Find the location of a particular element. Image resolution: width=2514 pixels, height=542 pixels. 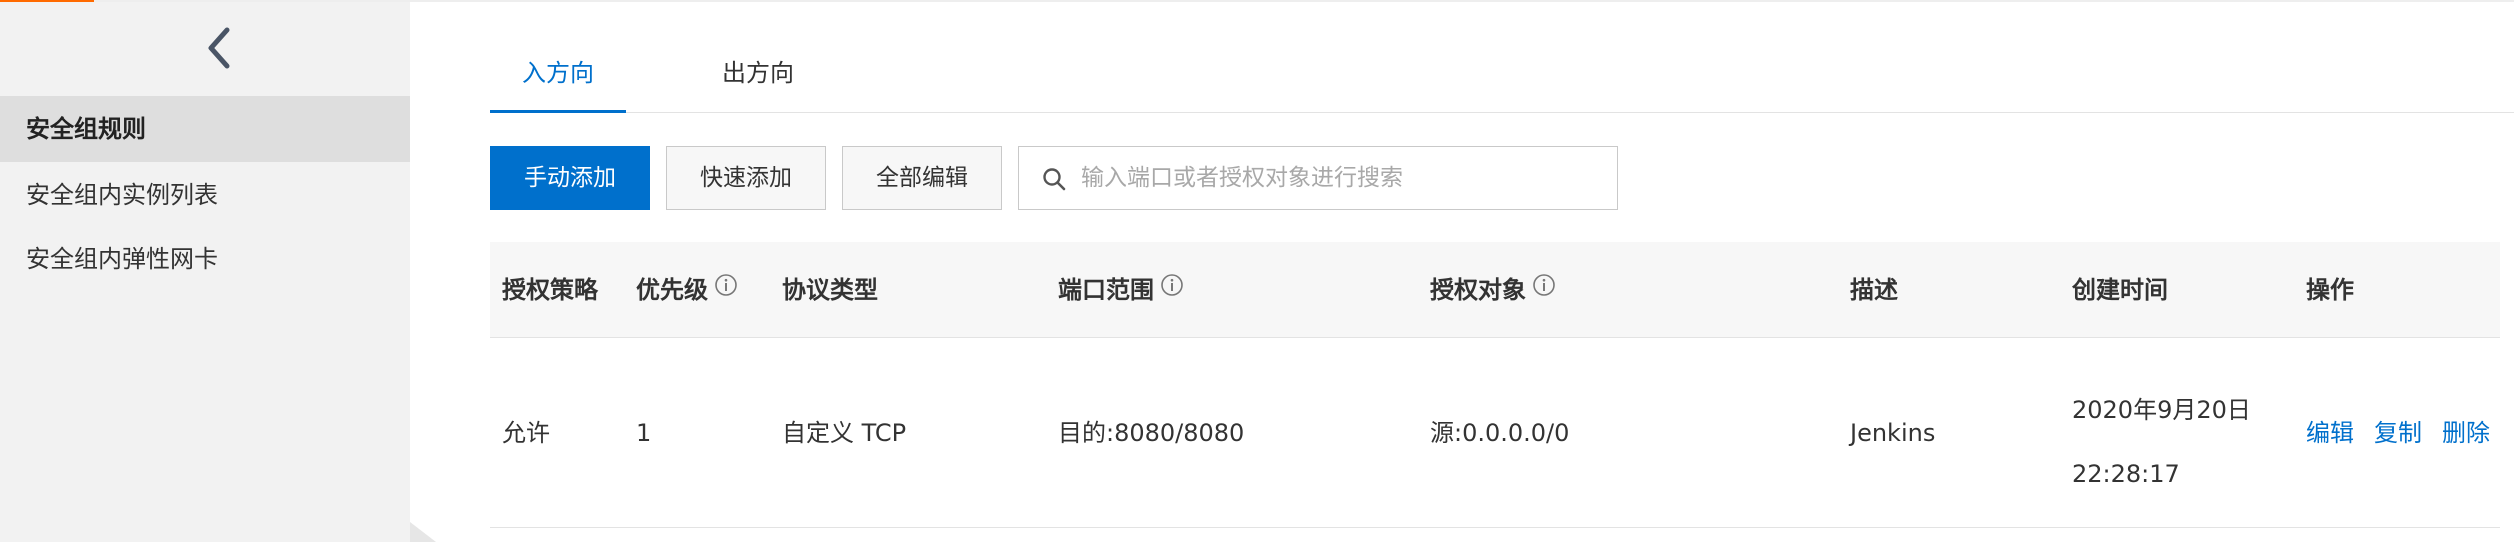

tab-outbound: 出方向 is located at coordinates (758, 82).